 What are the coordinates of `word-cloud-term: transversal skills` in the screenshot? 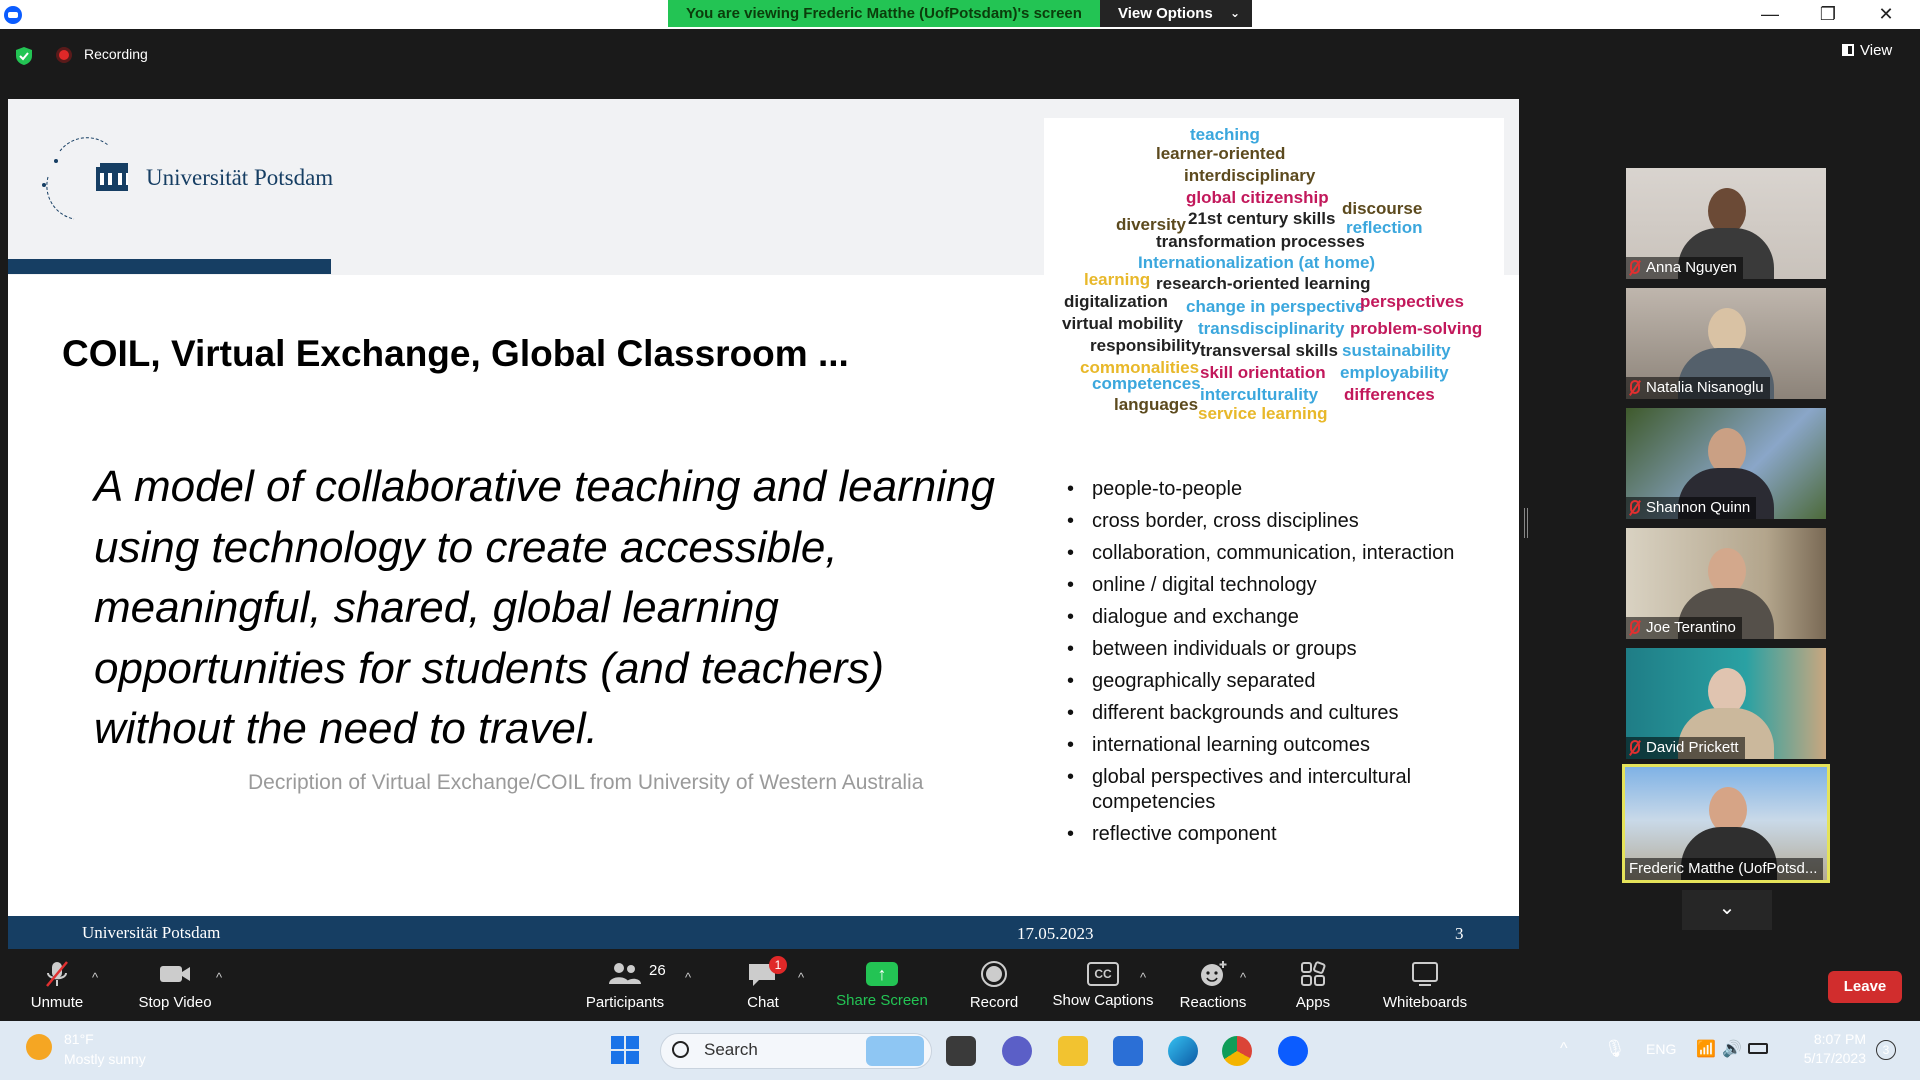 It's located at (1269, 350).